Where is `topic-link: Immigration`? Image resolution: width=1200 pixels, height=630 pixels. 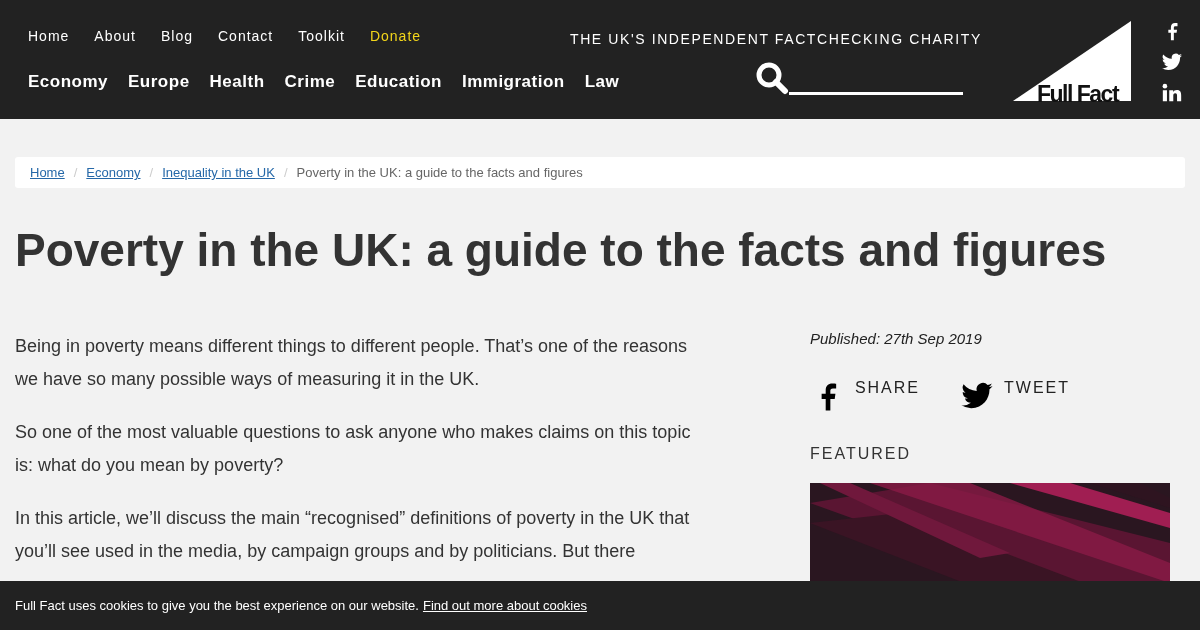 topic-link: Immigration is located at coordinates (513, 82).